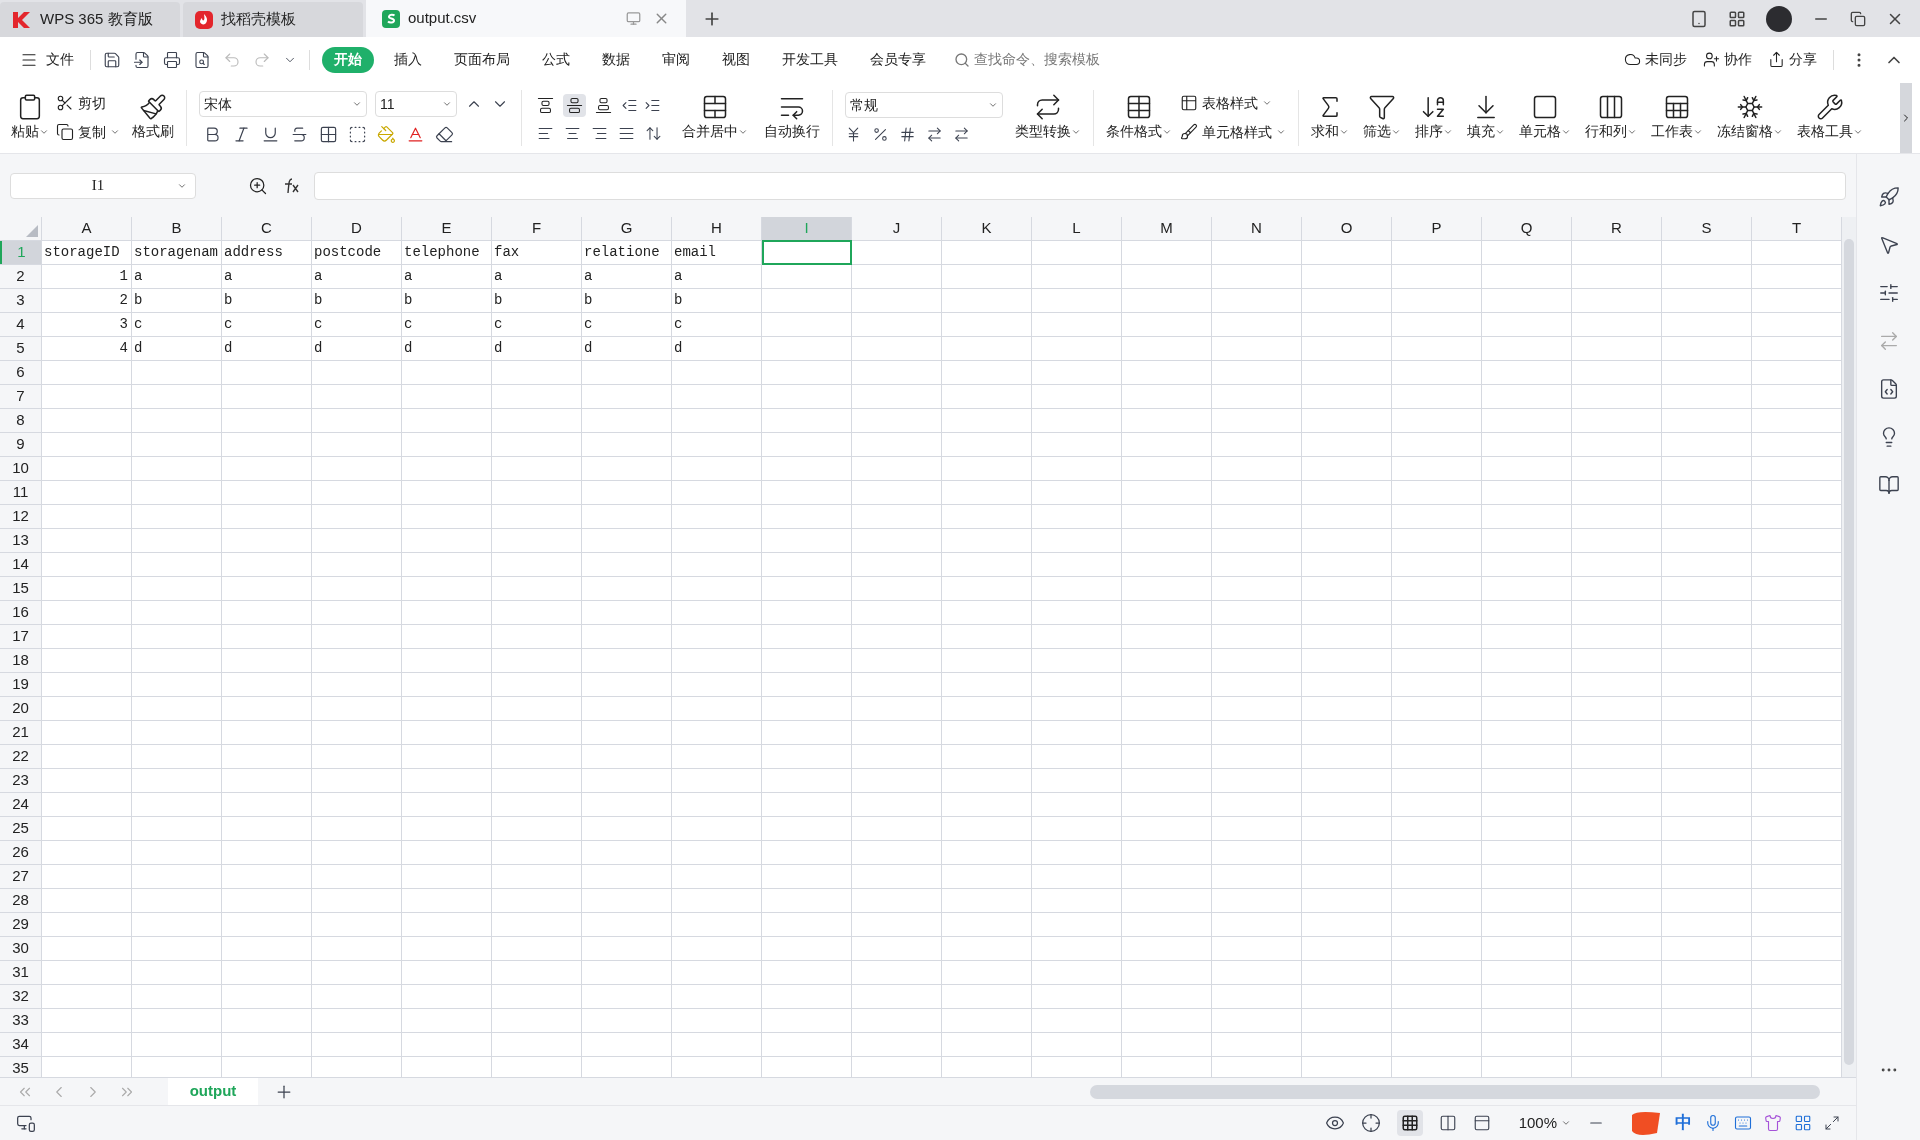  Describe the element at coordinates (112, 59) in the screenshot. I see `save-icon` at that location.